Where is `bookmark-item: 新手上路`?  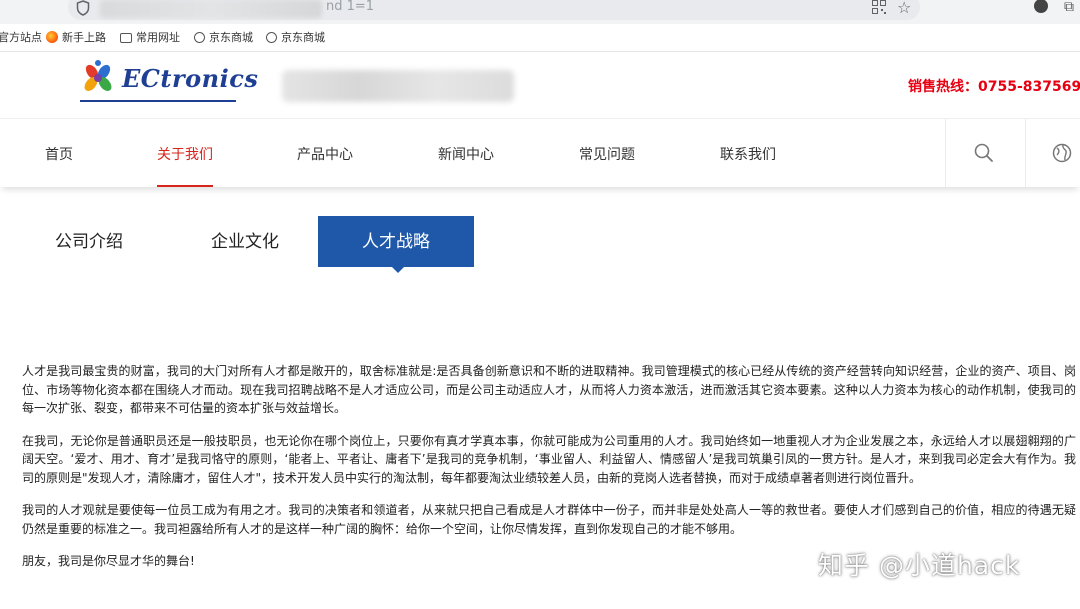 bookmark-item: 新手上路 is located at coordinates (76, 38).